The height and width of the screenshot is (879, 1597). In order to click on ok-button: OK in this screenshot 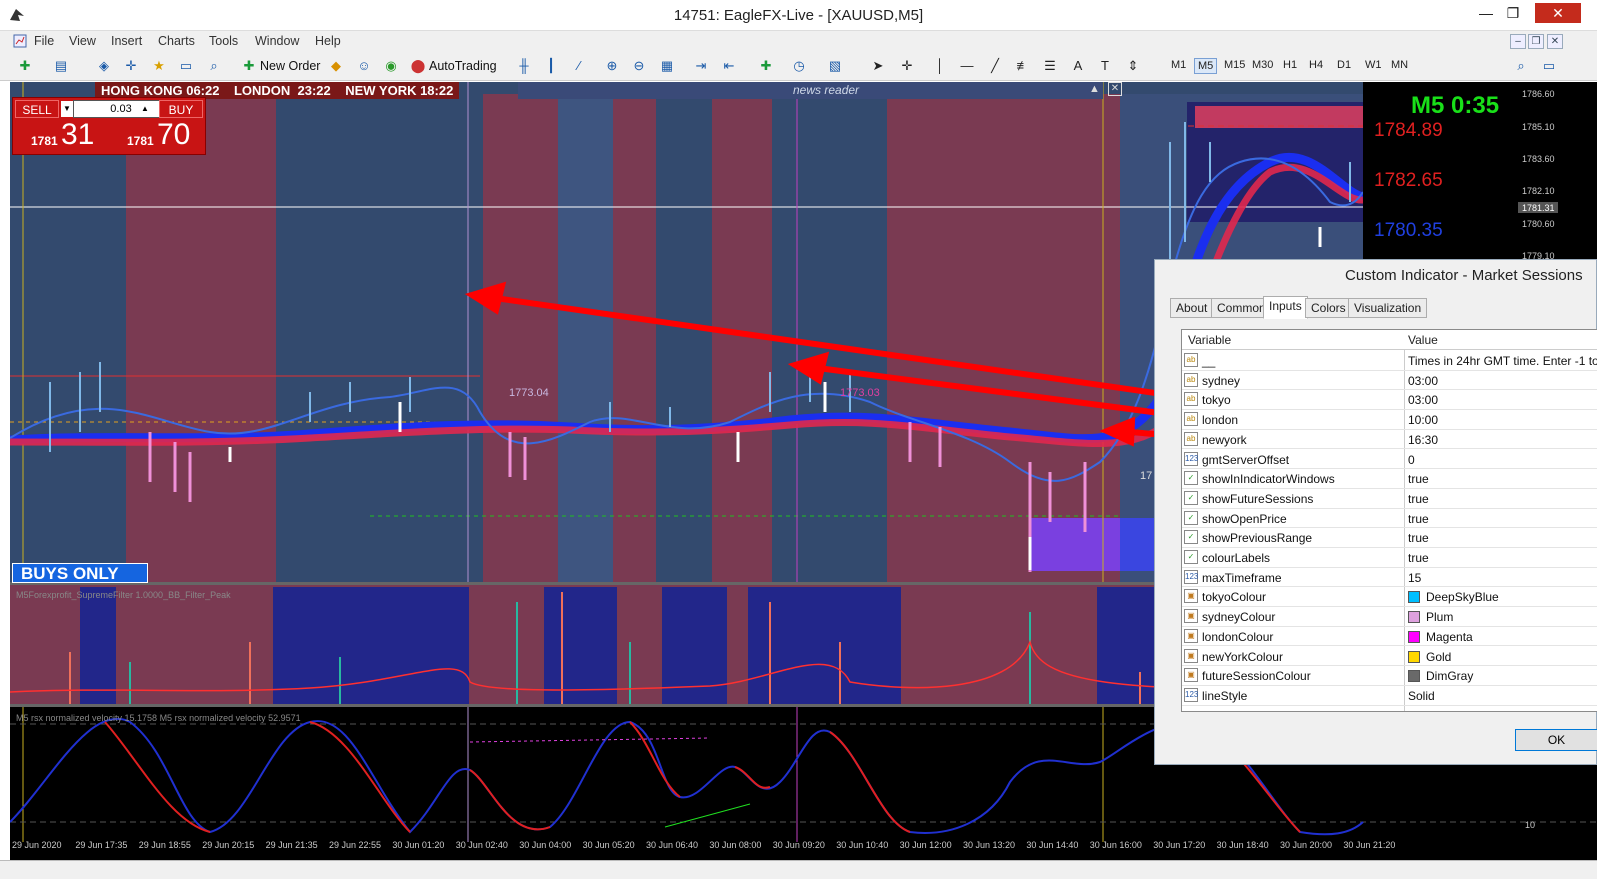, I will do `click(1556, 740)`.